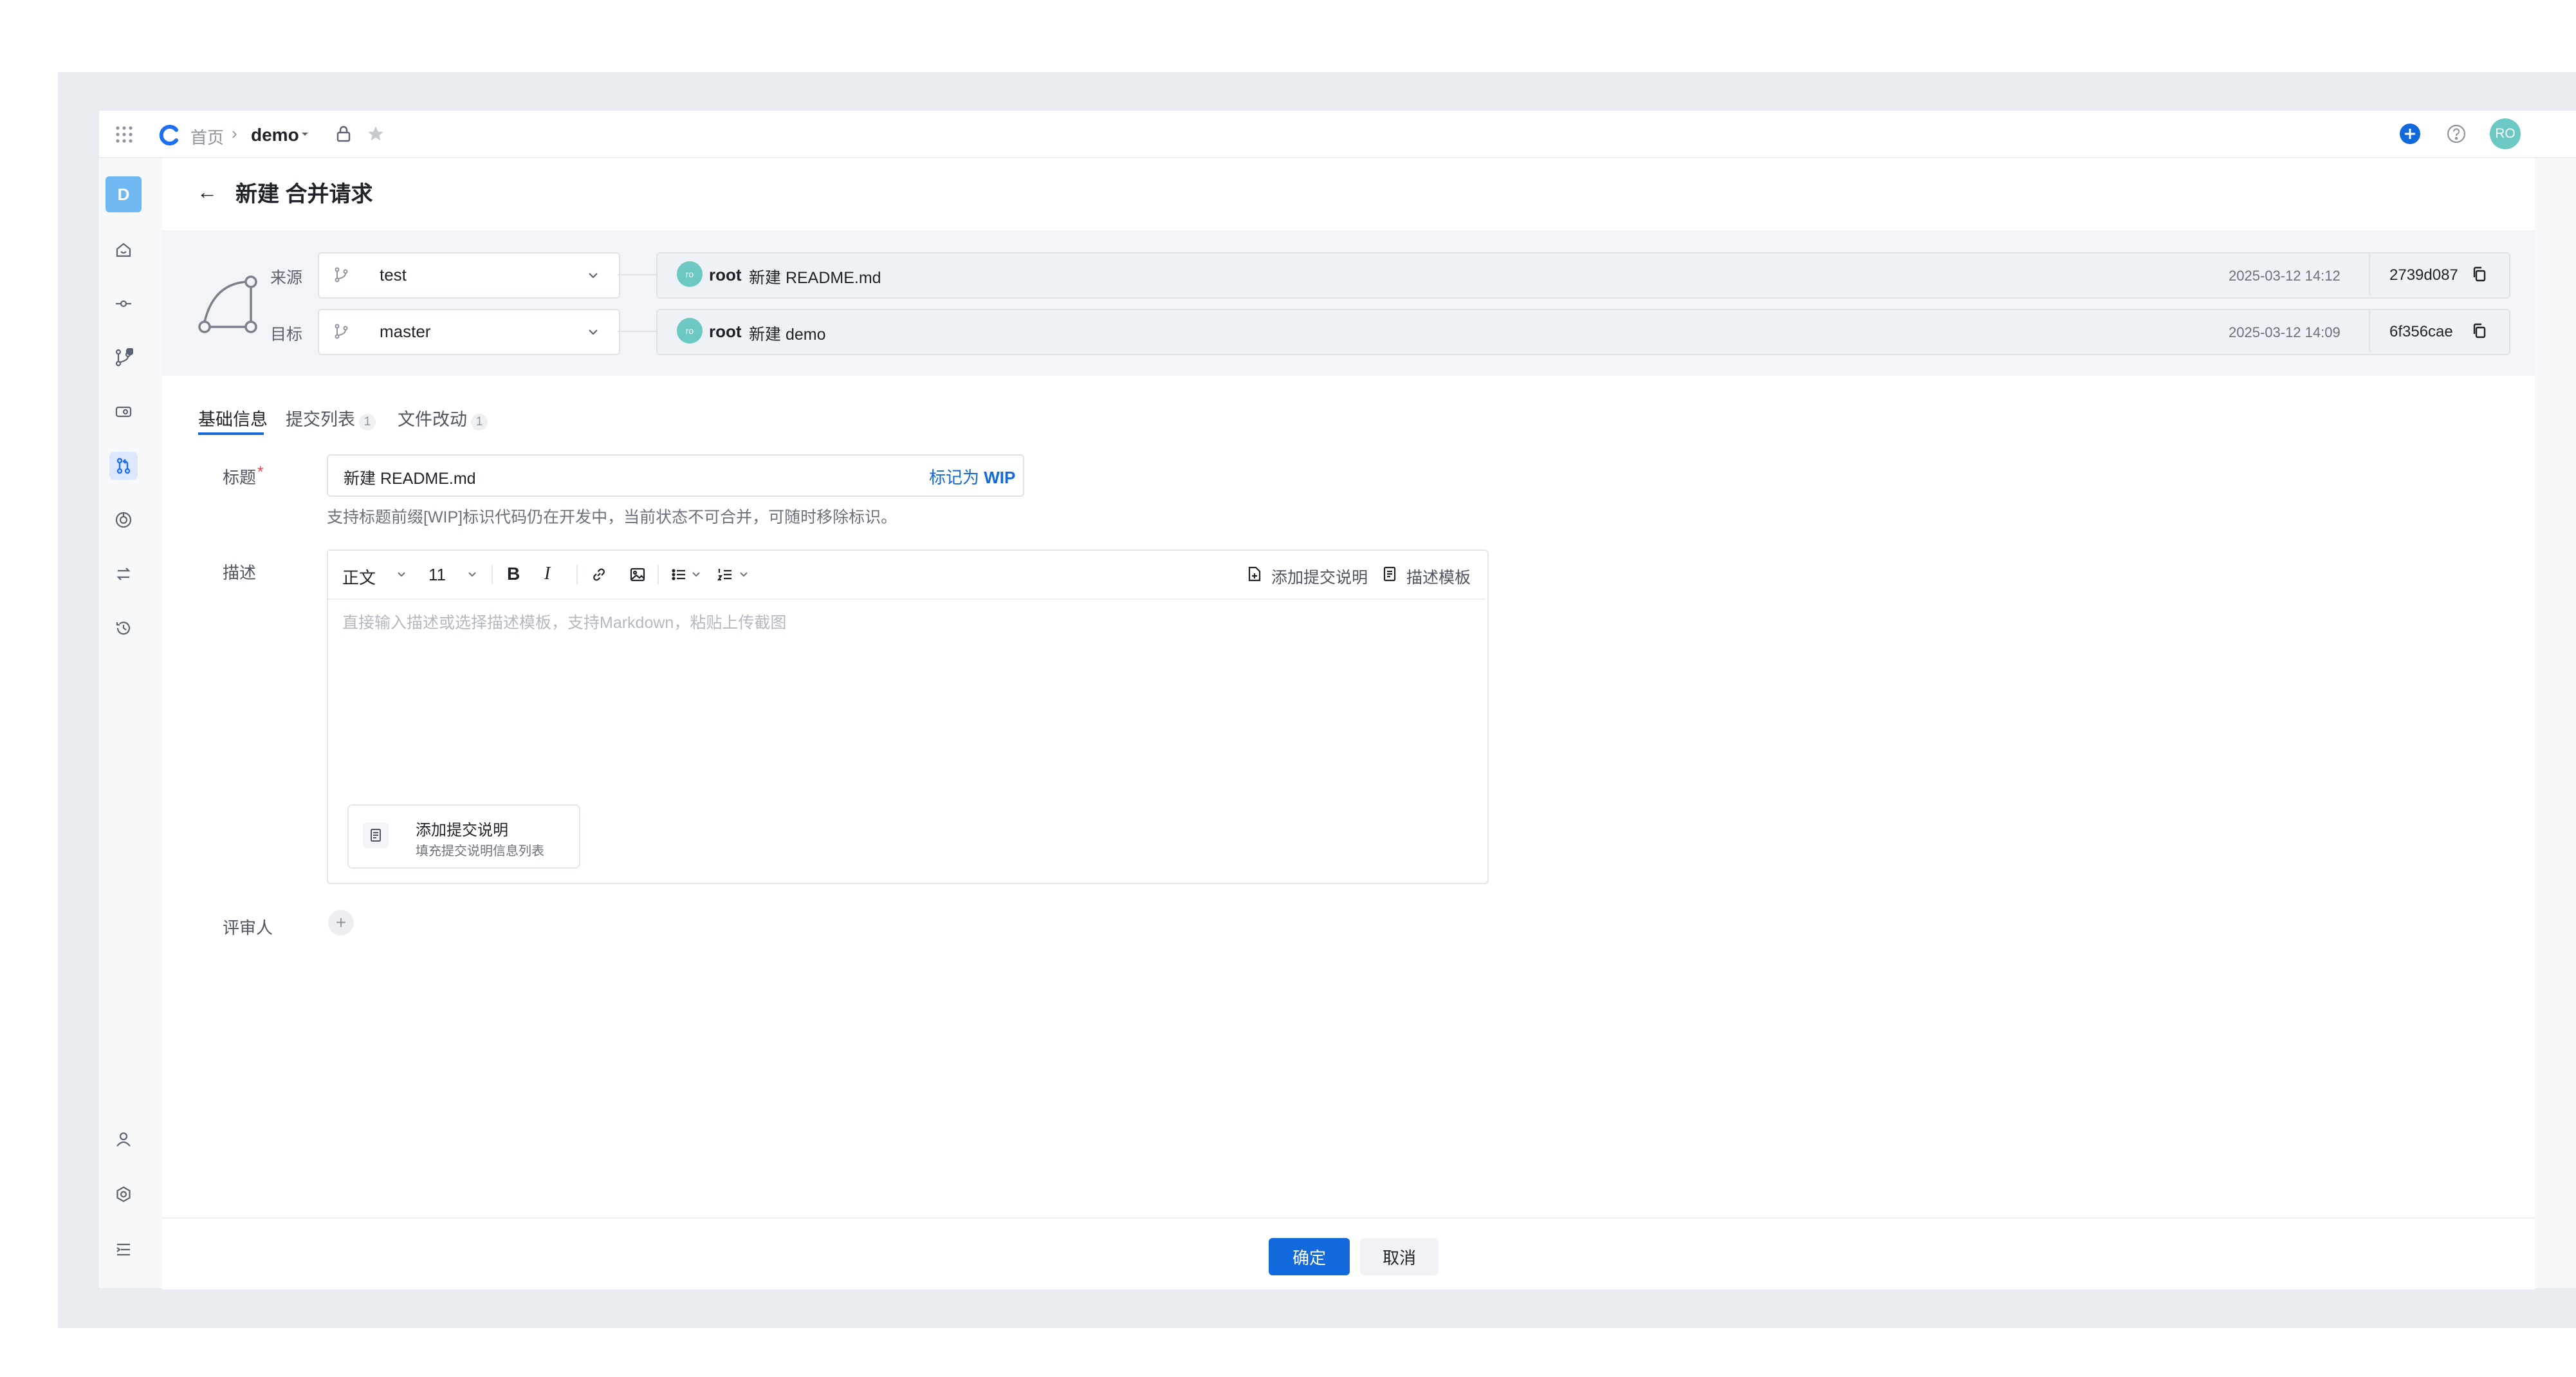 This screenshot has height=1377, width=2576. What do you see at coordinates (469, 332) in the screenshot?
I see `target-branch-select: master` at bounding box center [469, 332].